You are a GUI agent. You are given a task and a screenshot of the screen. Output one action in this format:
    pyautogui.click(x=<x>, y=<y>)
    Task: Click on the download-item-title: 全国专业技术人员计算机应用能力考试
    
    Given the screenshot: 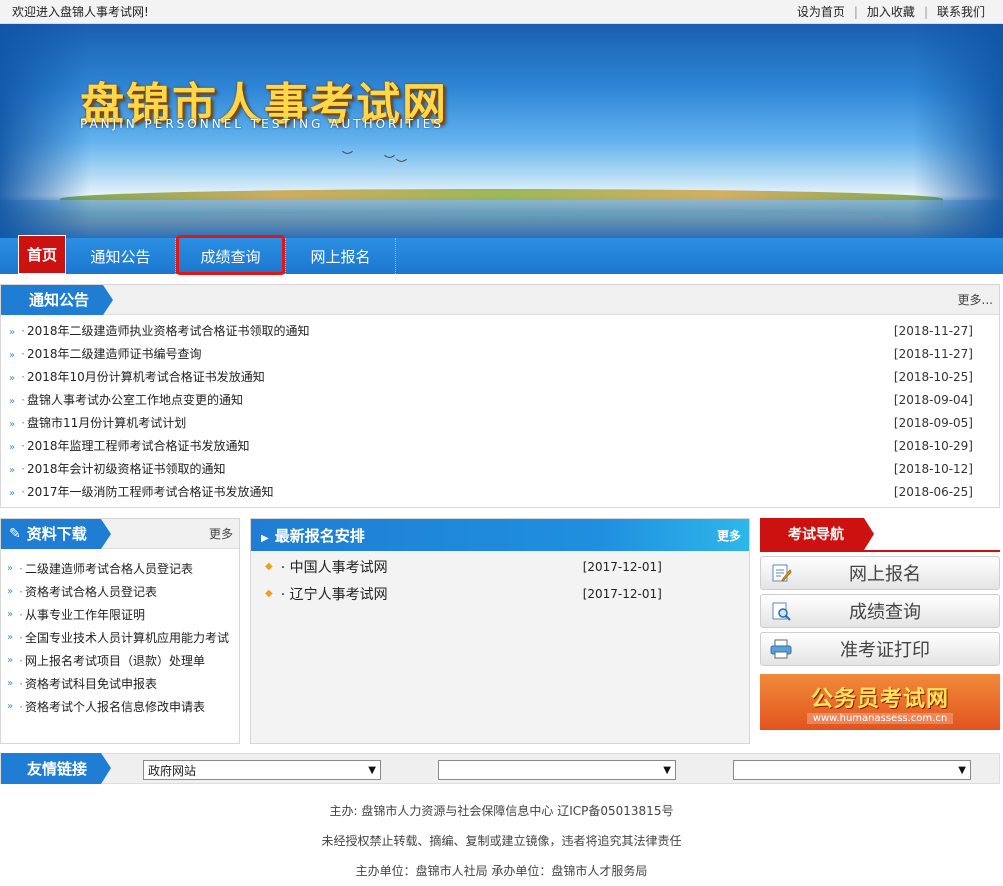 What is the action you would take?
    pyautogui.click(x=127, y=637)
    